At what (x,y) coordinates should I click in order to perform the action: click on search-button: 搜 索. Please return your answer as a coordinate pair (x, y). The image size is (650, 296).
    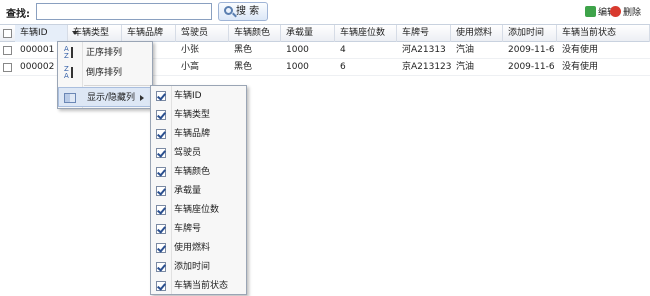
    Looking at the image, I should click on (243, 11).